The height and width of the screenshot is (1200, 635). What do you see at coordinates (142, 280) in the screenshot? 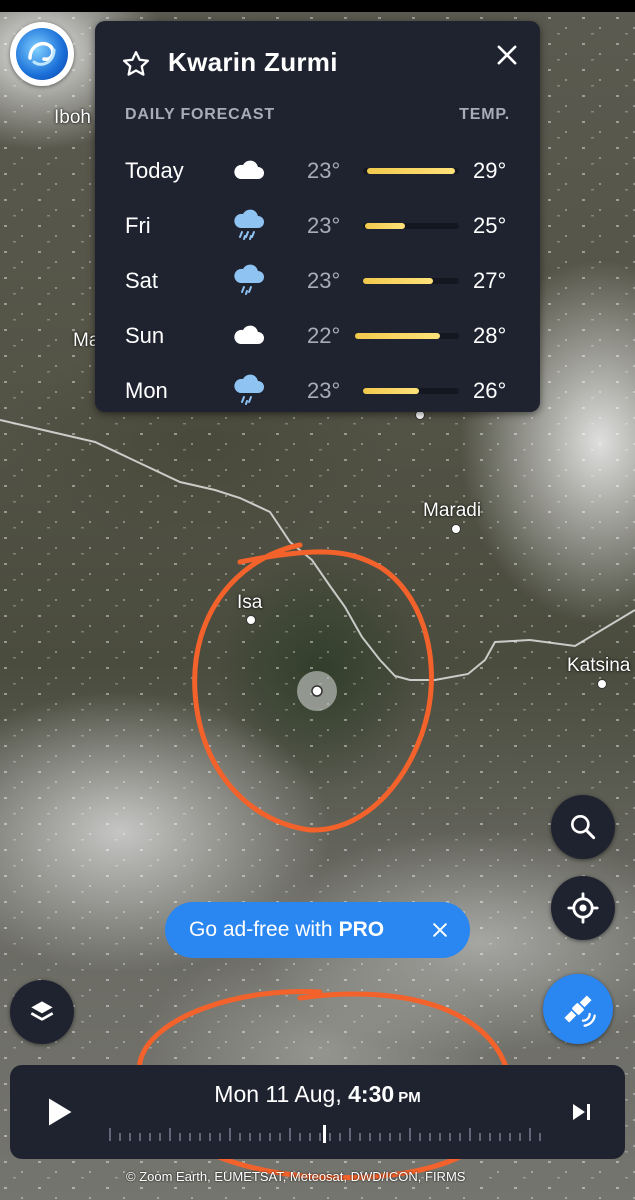
I see `forecast-day: Sat` at bounding box center [142, 280].